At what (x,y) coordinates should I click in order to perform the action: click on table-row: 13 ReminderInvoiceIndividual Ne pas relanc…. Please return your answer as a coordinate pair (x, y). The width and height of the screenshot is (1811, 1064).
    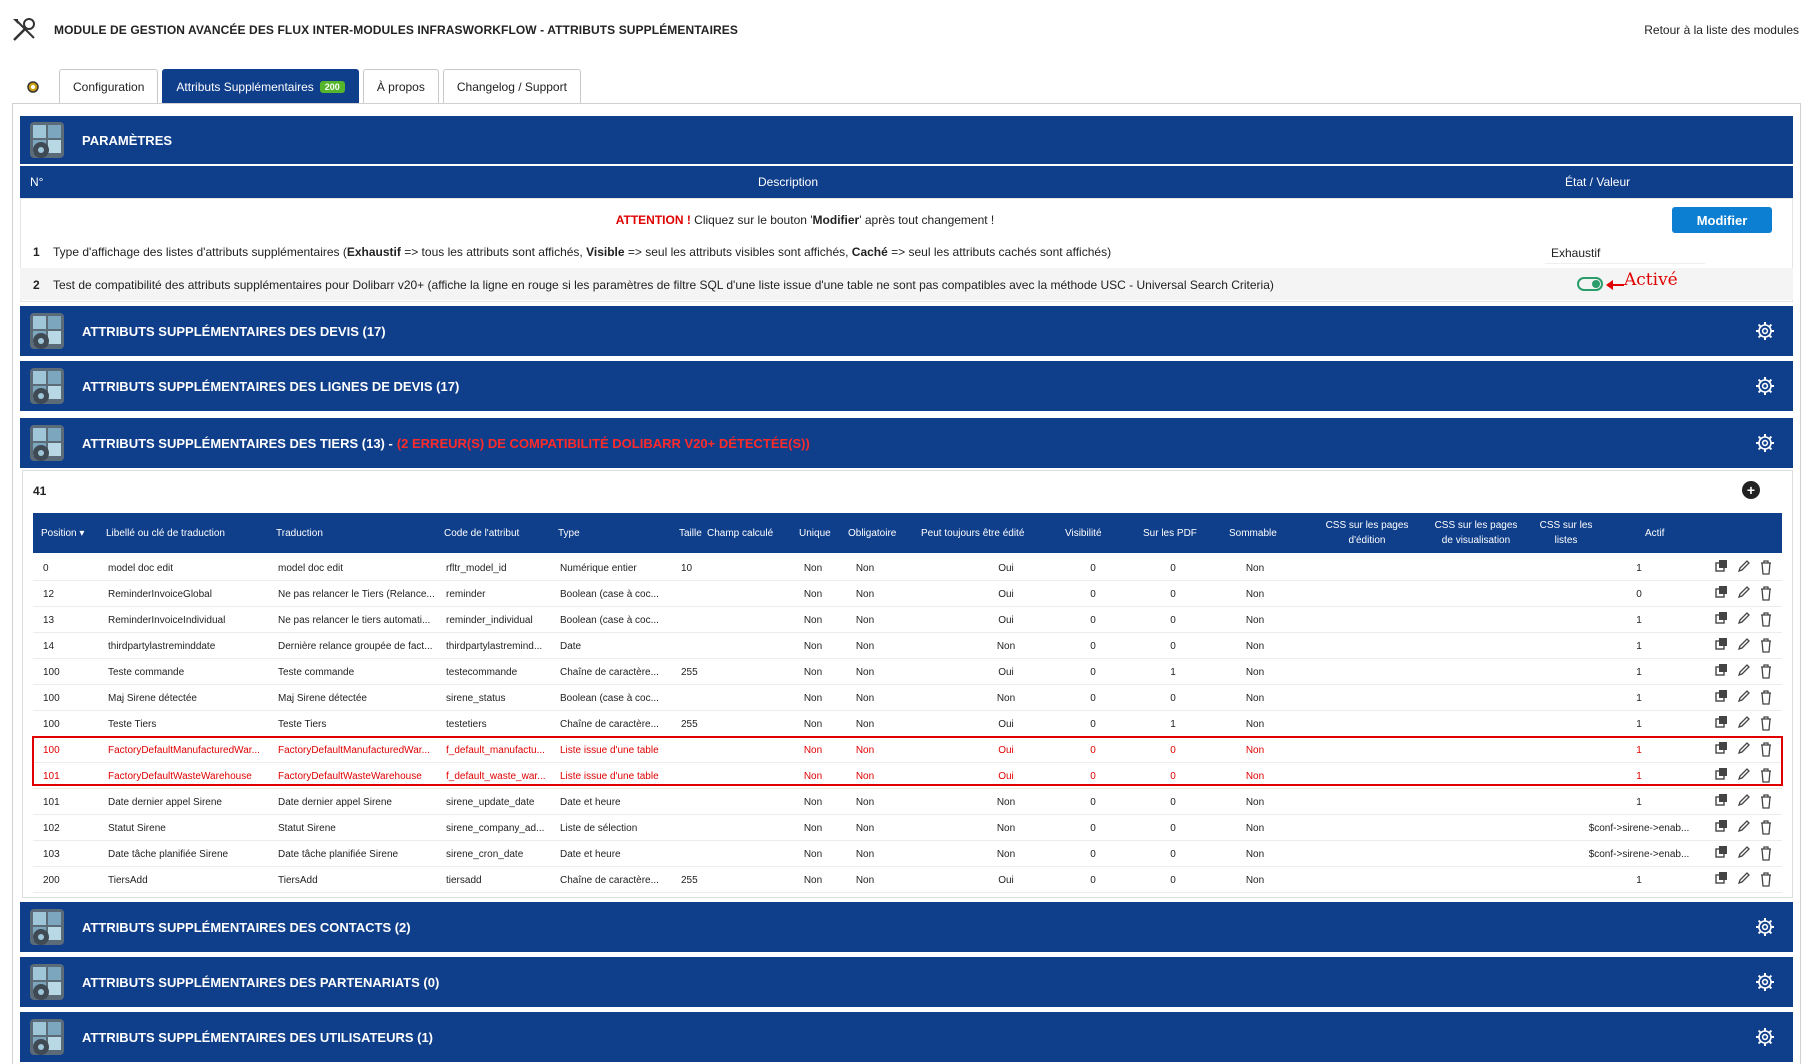
    Looking at the image, I should click on (907, 620).